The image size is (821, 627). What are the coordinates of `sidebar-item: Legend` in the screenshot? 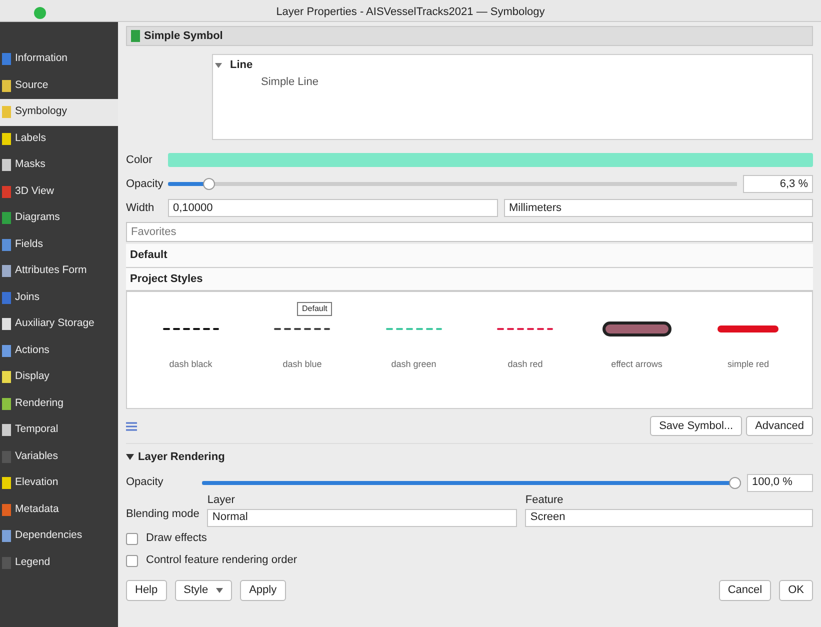 It's located at (59, 563).